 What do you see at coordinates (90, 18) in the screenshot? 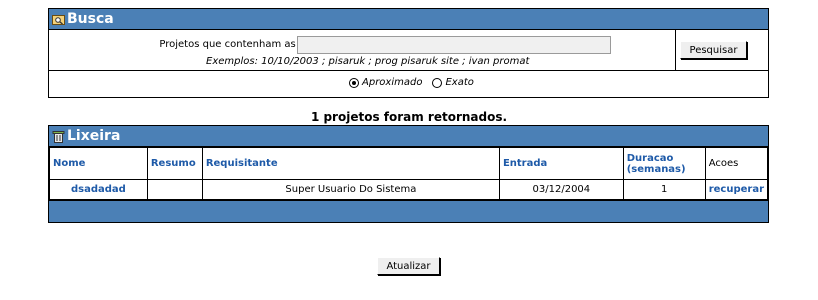
I see `search-panel-title: Busca` at bounding box center [90, 18].